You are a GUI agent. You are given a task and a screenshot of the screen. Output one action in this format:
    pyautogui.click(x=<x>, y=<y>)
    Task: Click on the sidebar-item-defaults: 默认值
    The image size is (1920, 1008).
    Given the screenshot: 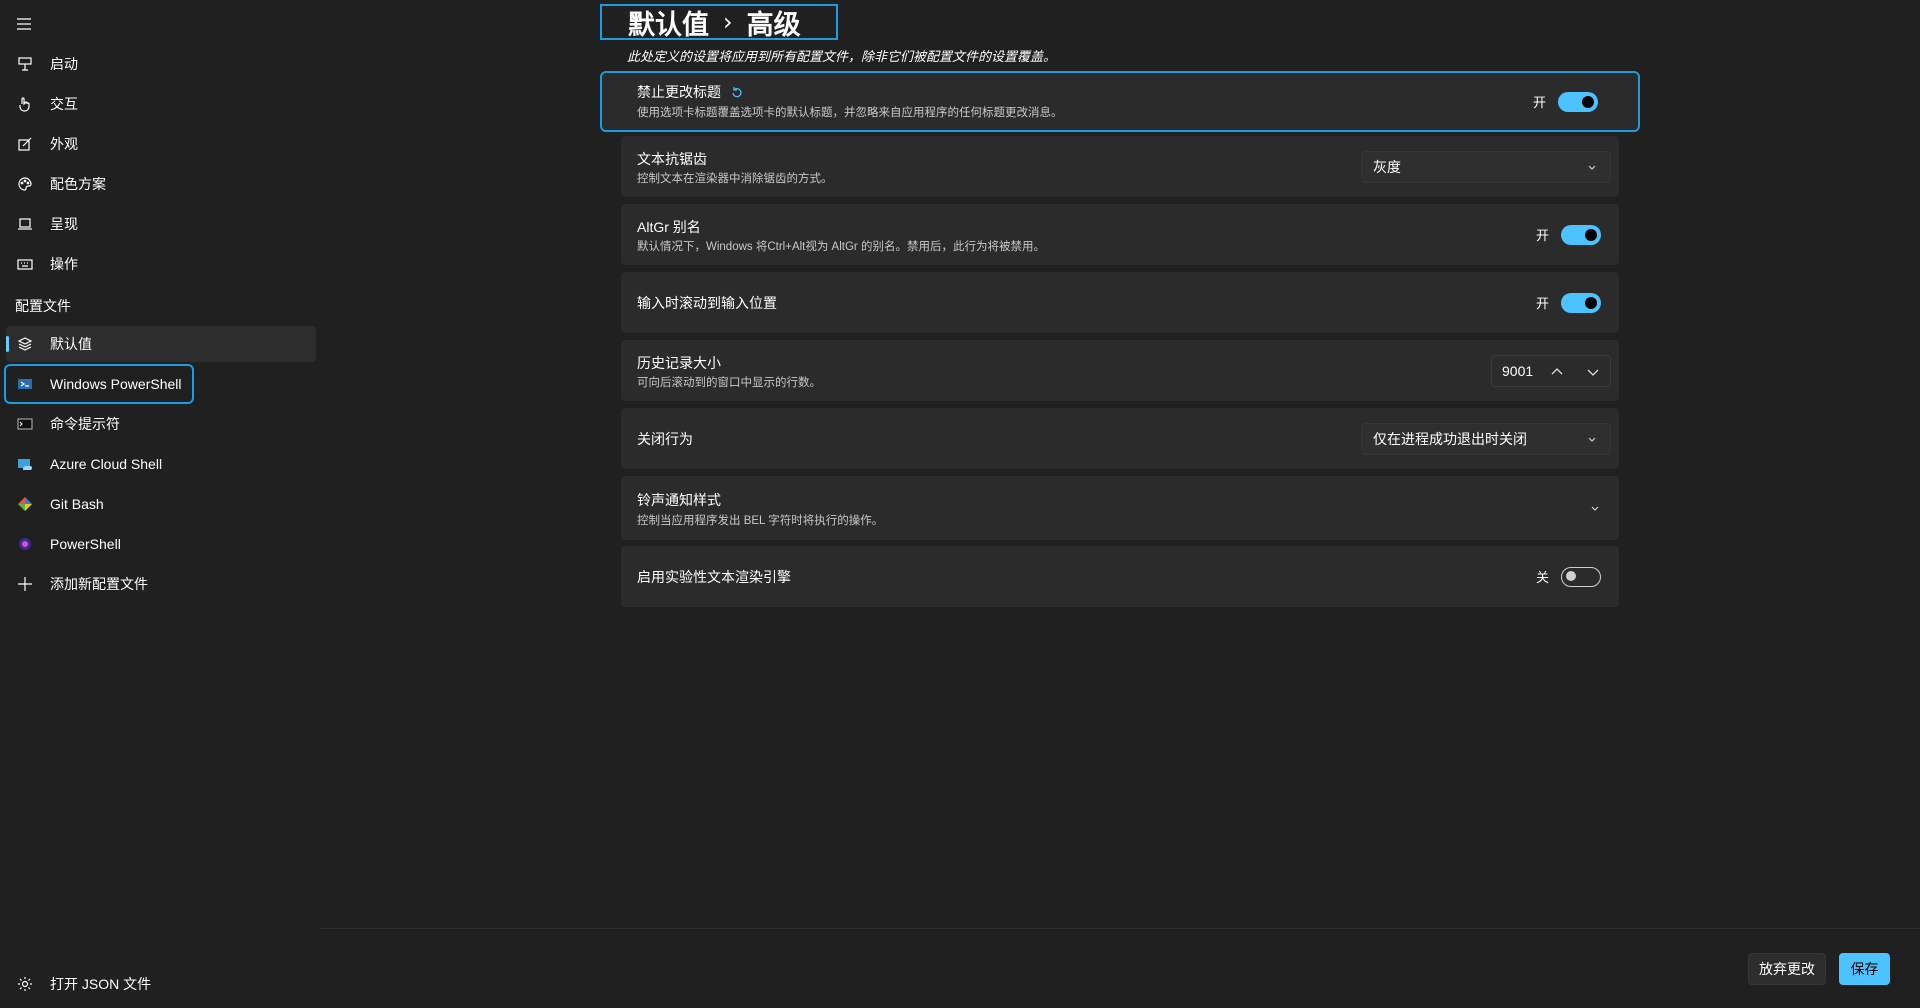 What is the action you would take?
    pyautogui.click(x=161, y=344)
    